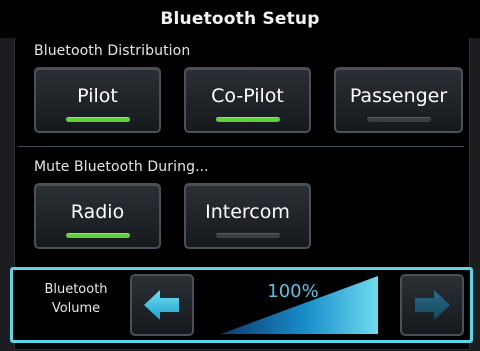  Describe the element at coordinates (97, 96) in the screenshot. I see `pilot-button-label: Pilot` at that location.